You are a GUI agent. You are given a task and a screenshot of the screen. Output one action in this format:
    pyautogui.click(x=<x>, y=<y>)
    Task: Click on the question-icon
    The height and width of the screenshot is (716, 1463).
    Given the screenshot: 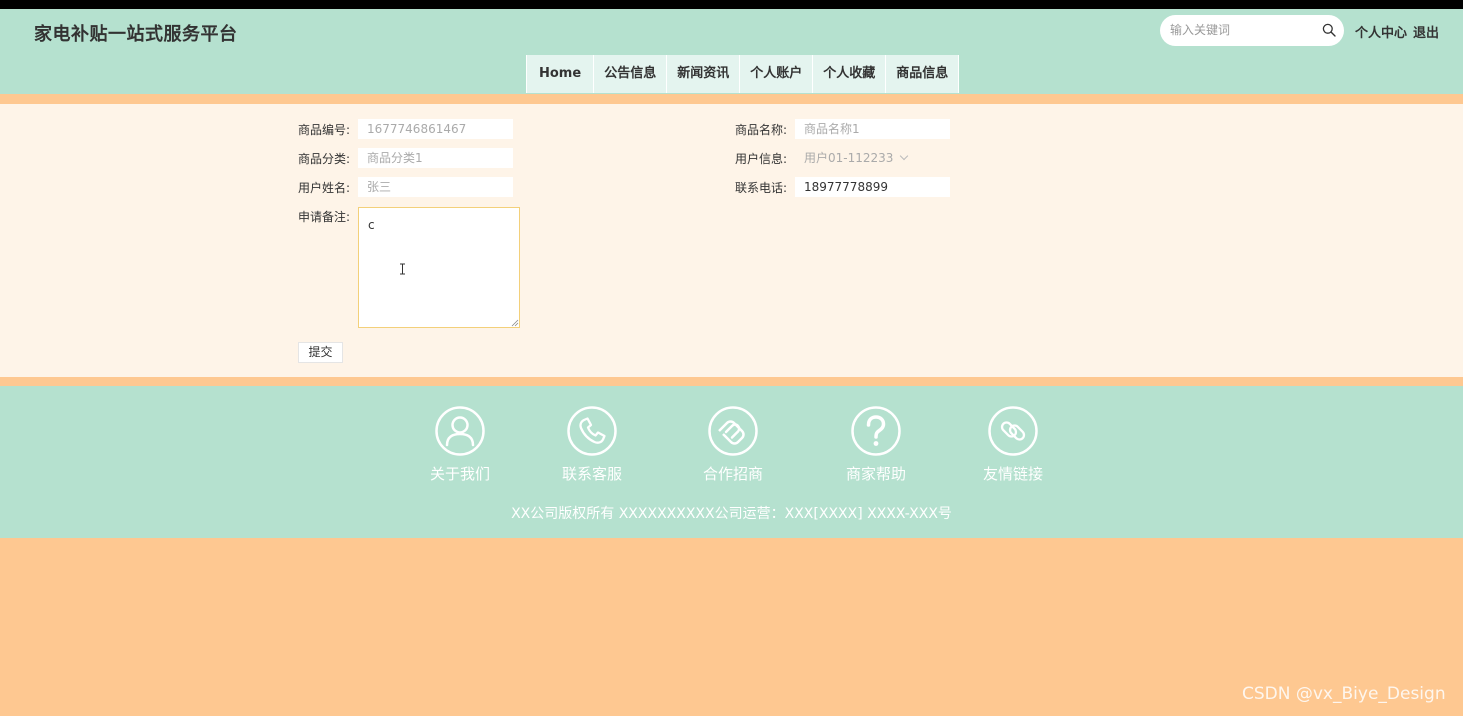 What is the action you would take?
    pyautogui.click(x=876, y=431)
    